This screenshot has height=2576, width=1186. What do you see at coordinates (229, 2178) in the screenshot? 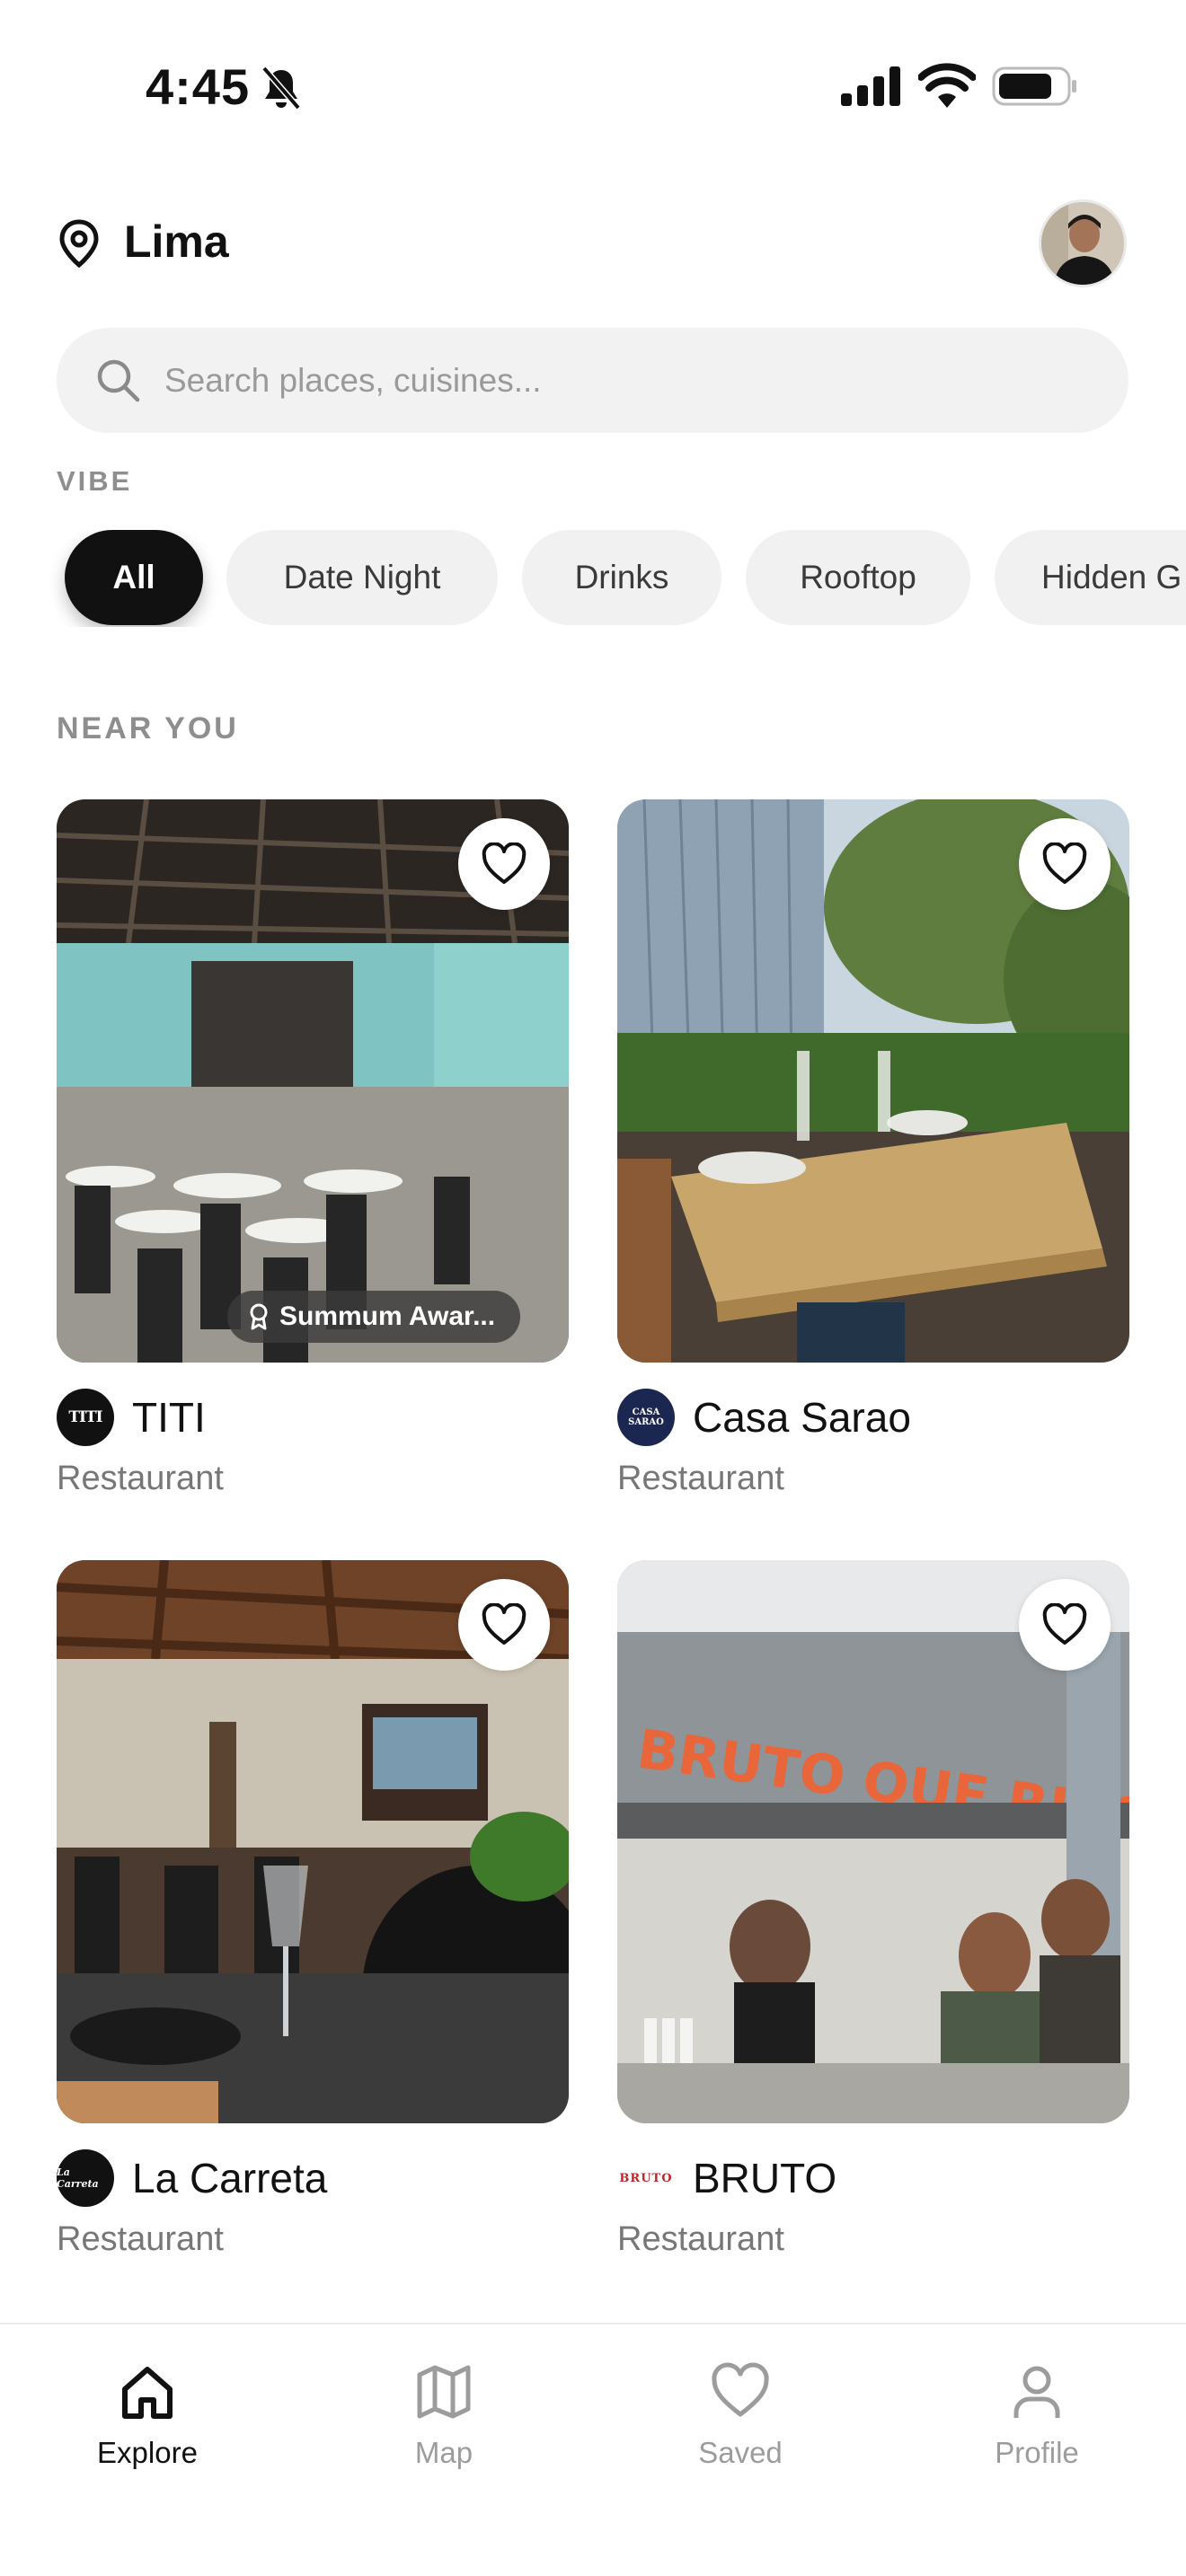
I see `place-name: La Carreta` at bounding box center [229, 2178].